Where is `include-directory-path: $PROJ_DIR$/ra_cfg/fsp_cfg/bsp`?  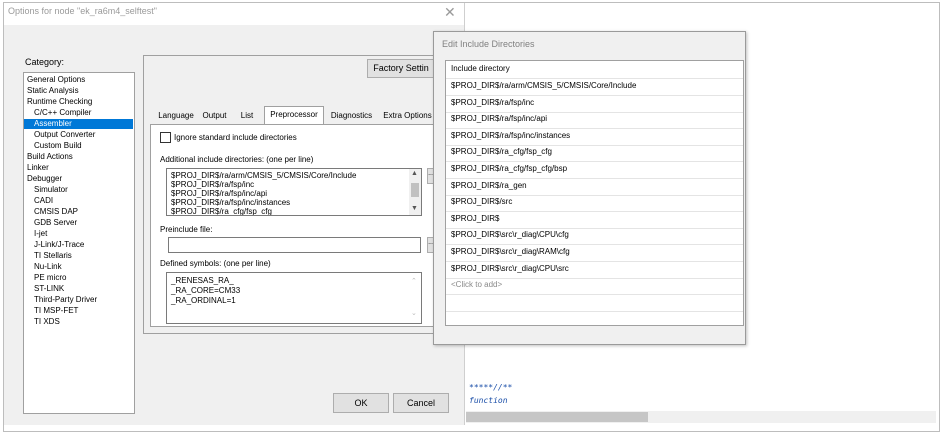
include-directory-path: $PROJ_DIR$/ra_cfg/fsp_cfg/bsp is located at coordinates (509, 168).